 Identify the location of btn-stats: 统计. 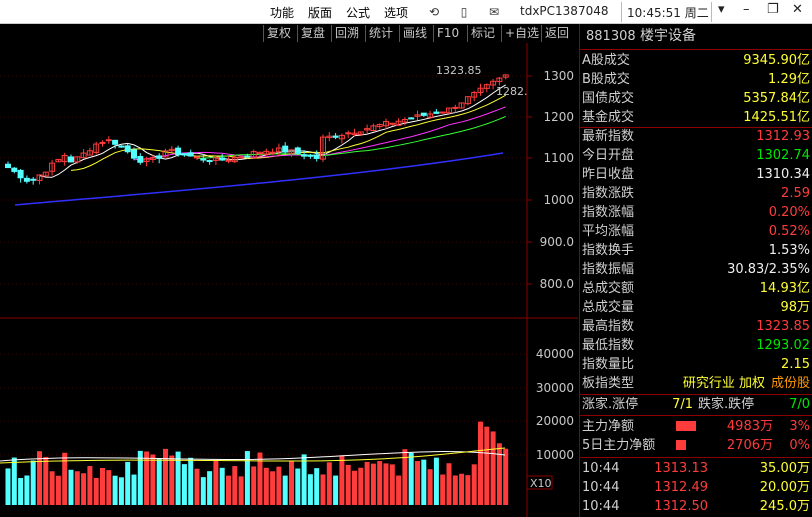
(380, 33).